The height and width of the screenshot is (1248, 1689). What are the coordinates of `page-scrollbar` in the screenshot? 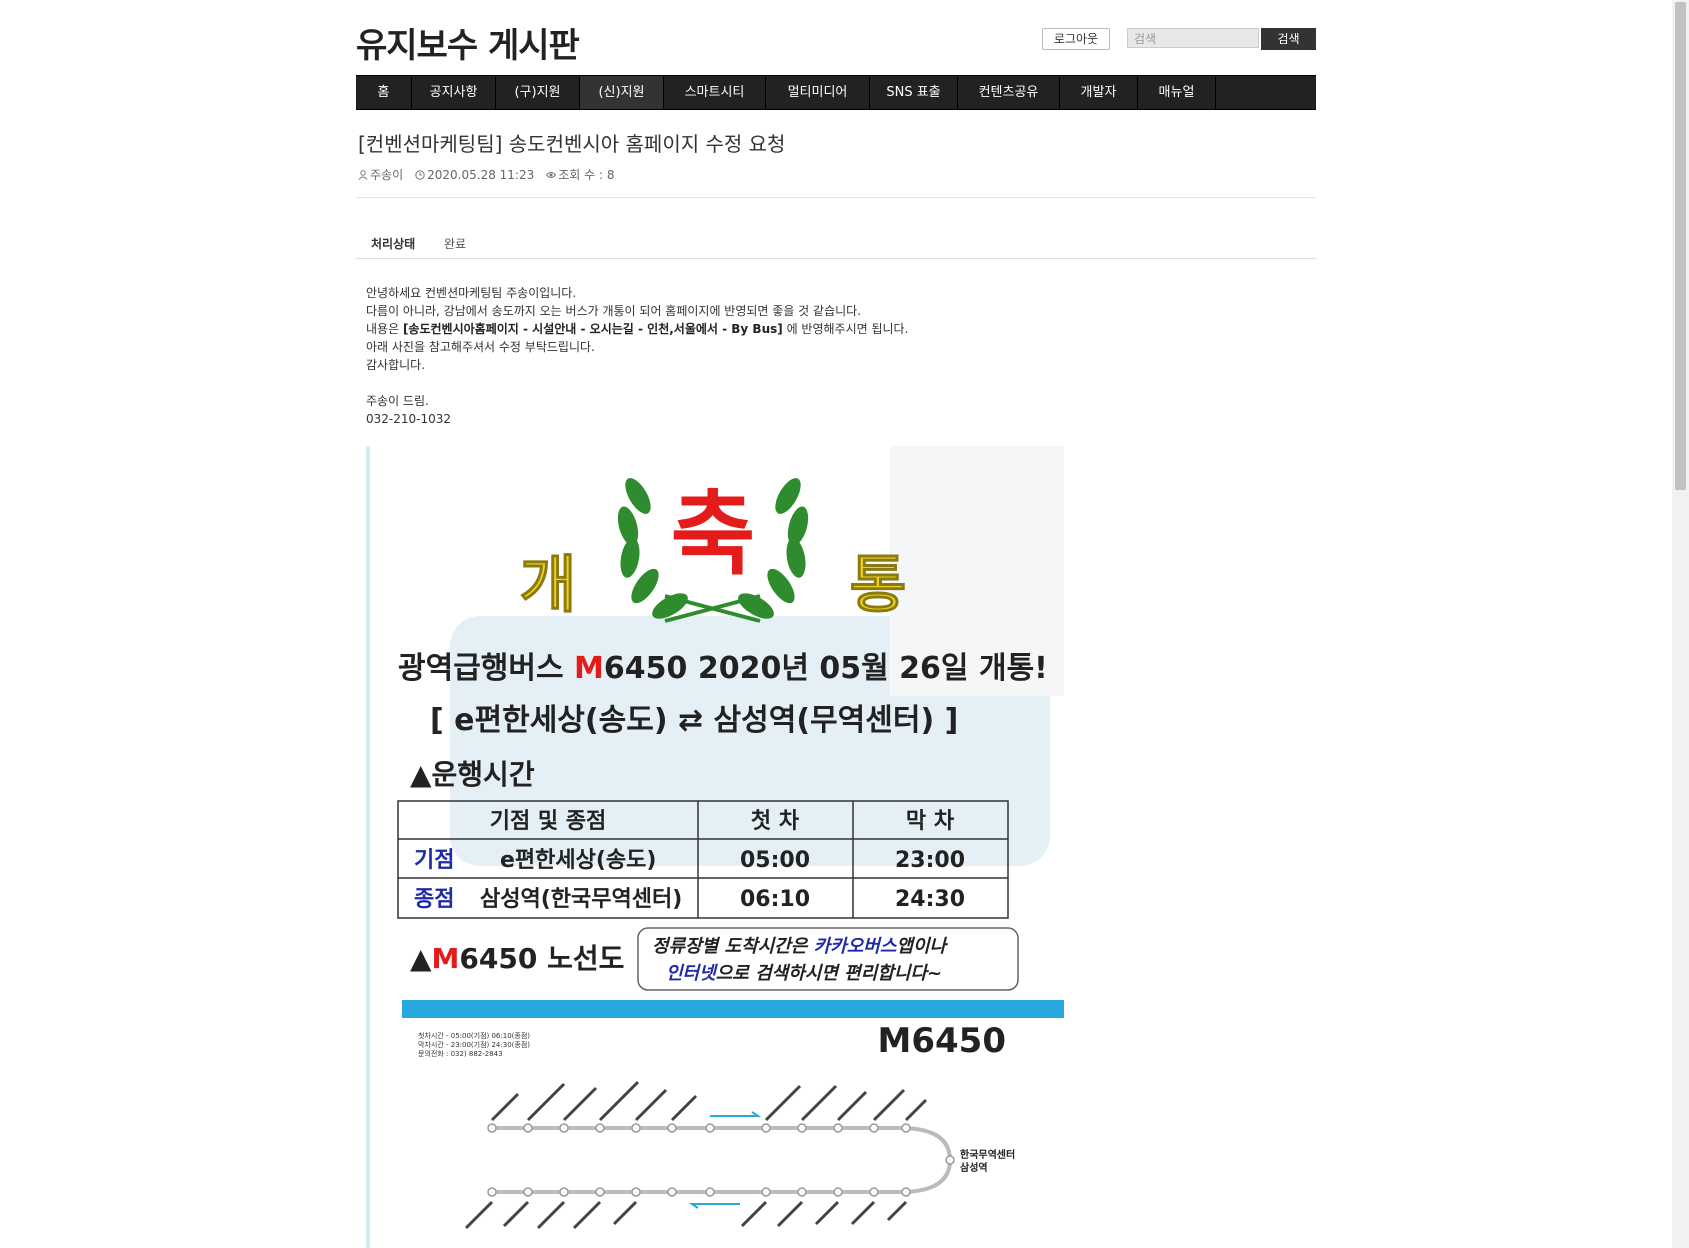 It's located at (1680, 624).